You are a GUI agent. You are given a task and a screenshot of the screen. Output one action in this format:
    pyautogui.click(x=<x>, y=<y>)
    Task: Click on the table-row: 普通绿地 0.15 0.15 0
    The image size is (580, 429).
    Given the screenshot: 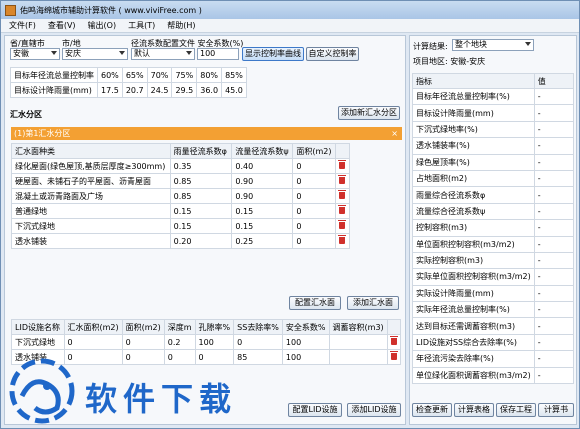 What is the action you would take?
    pyautogui.click(x=181, y=211)
    